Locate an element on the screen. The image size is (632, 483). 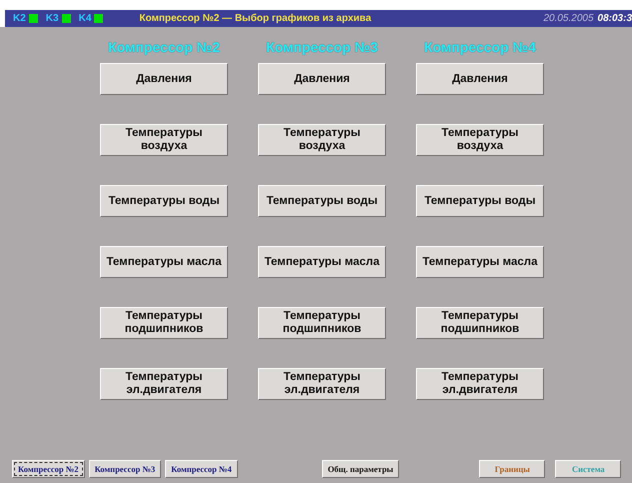
date-text: 20.05.2005 is located at coordinates (568, 18).